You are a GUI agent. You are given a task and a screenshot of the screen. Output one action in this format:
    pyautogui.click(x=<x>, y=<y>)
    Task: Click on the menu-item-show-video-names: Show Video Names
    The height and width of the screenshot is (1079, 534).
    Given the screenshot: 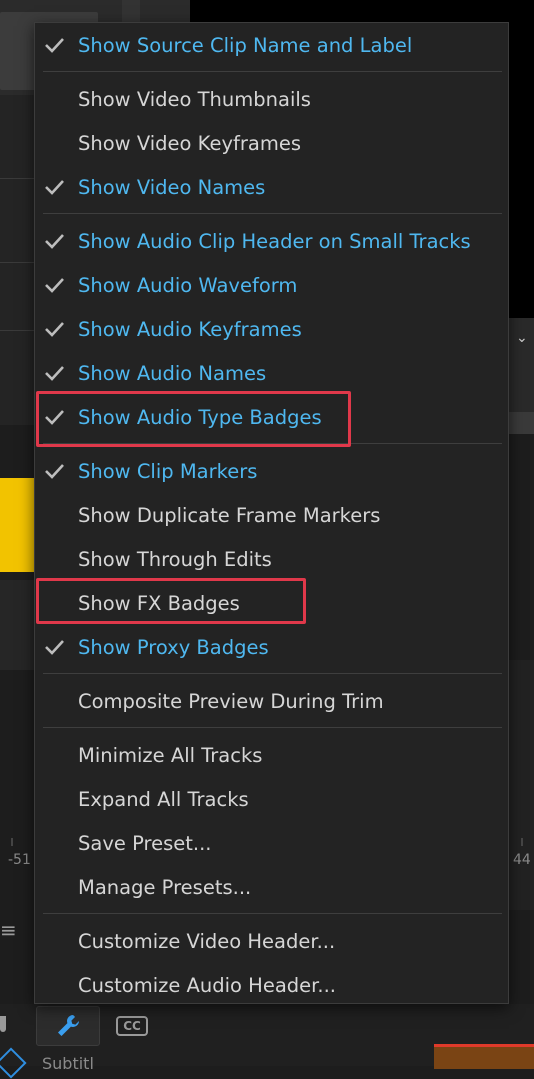 What is the action you would take?
    pyautogui.click(x=271, y=187)
    